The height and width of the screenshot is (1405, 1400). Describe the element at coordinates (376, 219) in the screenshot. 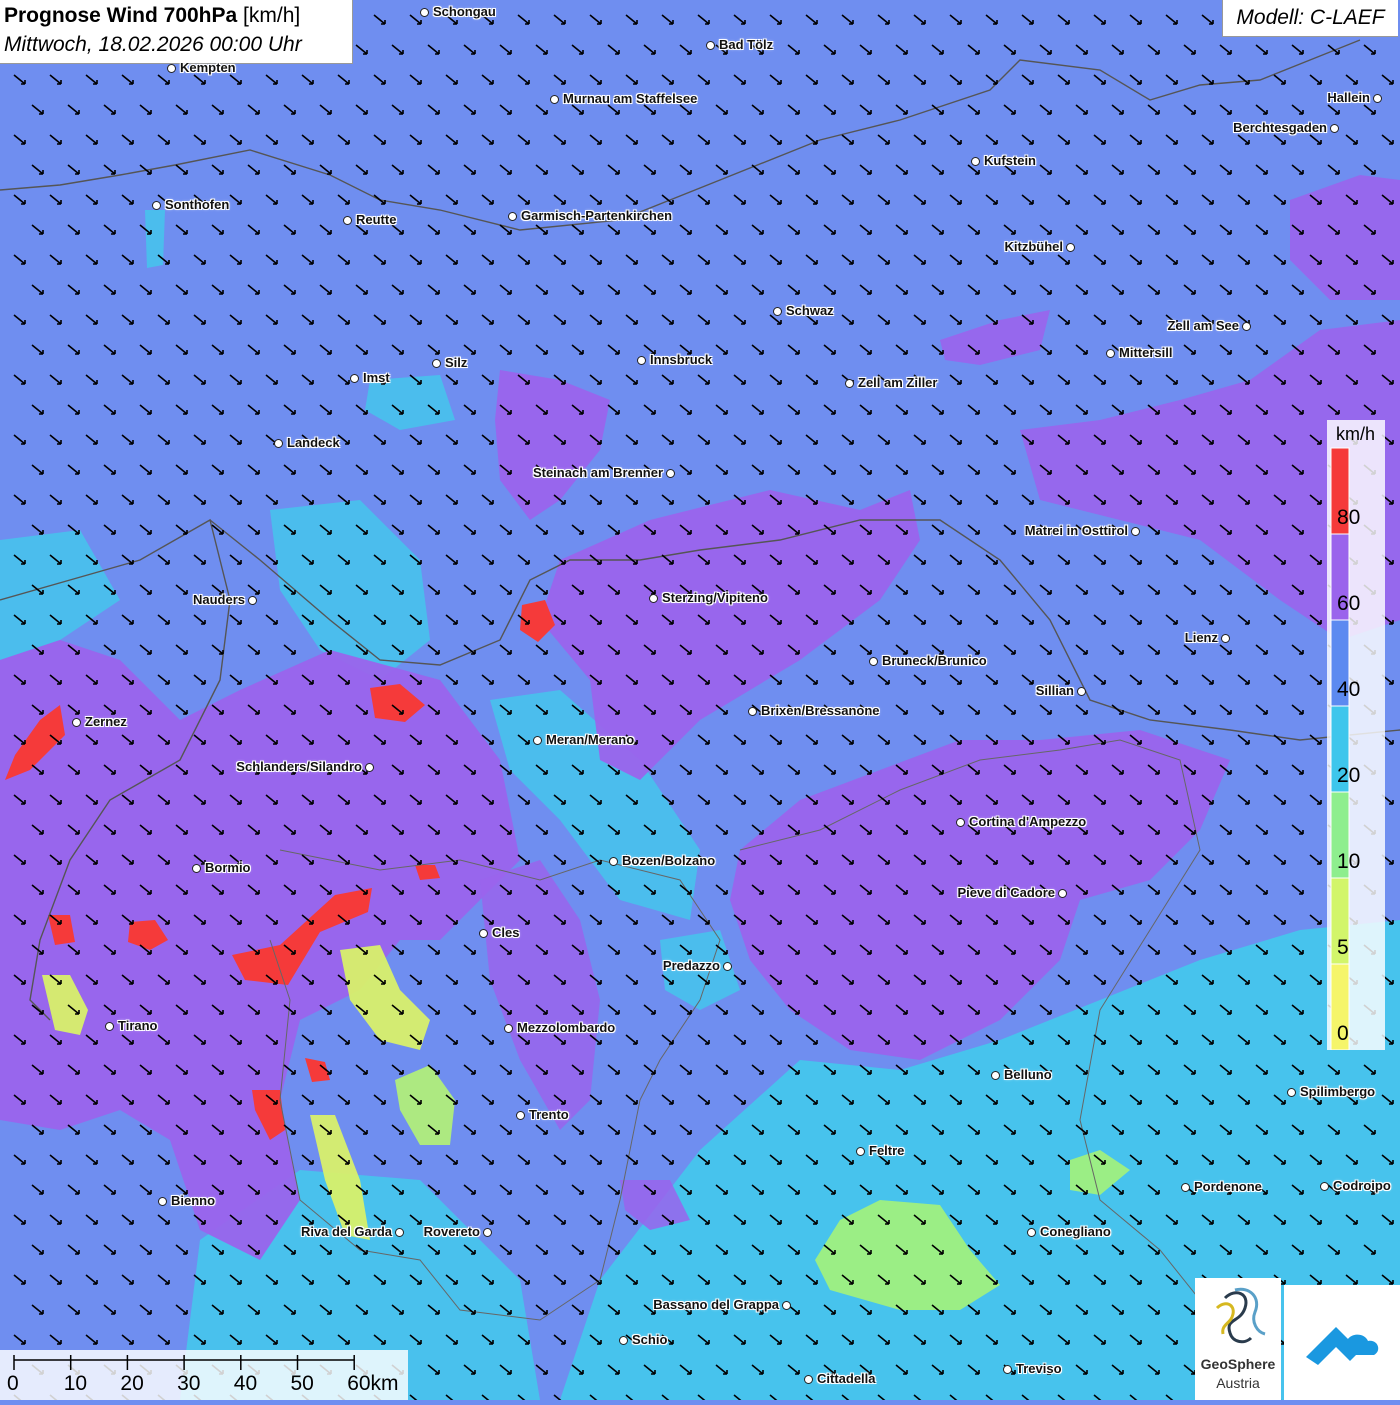

I see `city-label: Reutte` at that location.